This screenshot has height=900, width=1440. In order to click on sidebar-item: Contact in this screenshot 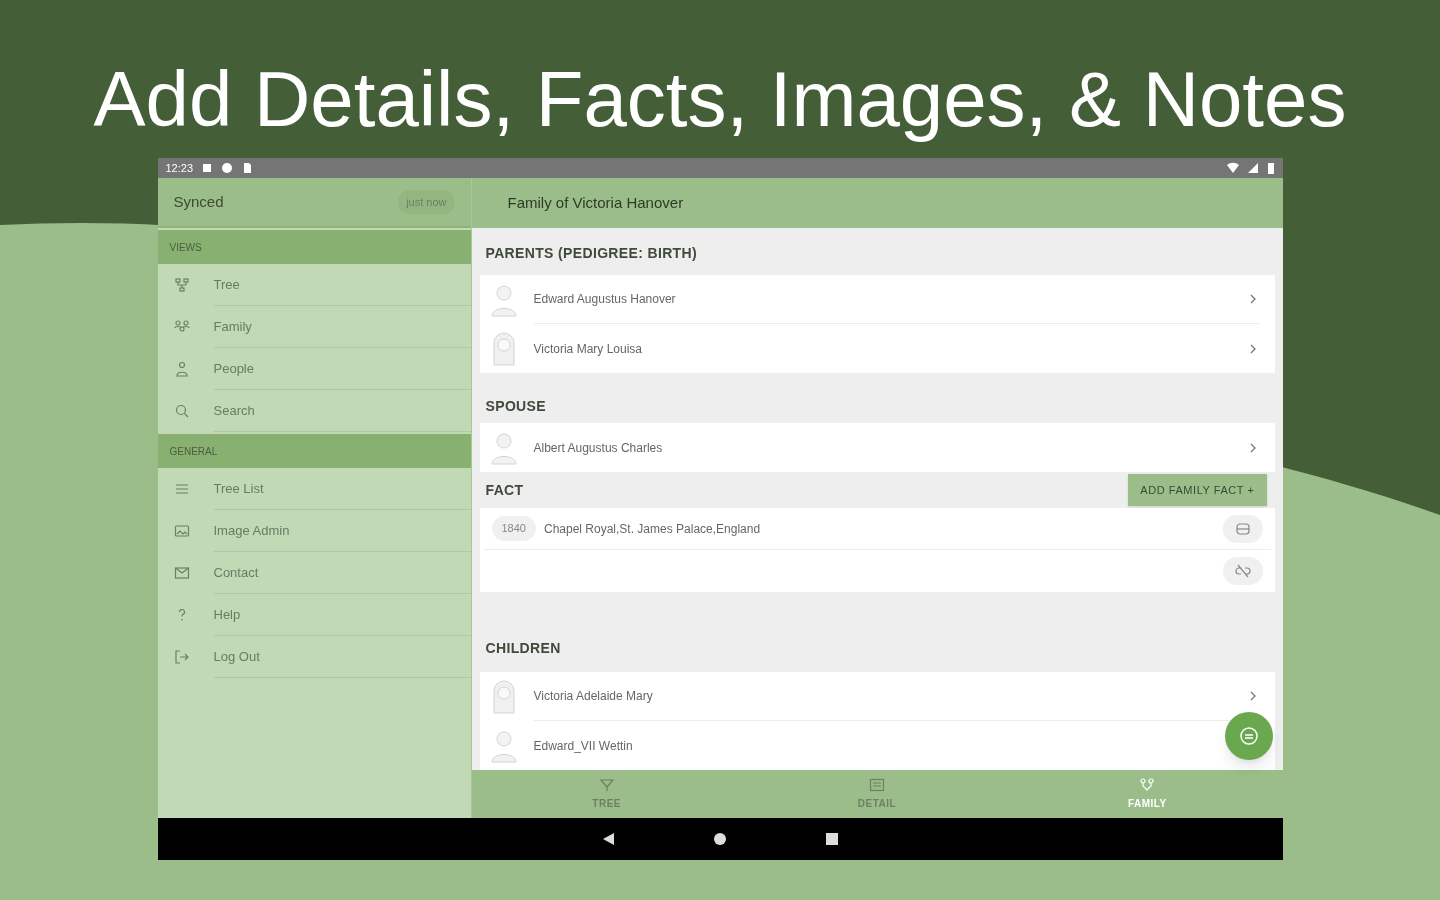, I will do `click(314, 573)`.